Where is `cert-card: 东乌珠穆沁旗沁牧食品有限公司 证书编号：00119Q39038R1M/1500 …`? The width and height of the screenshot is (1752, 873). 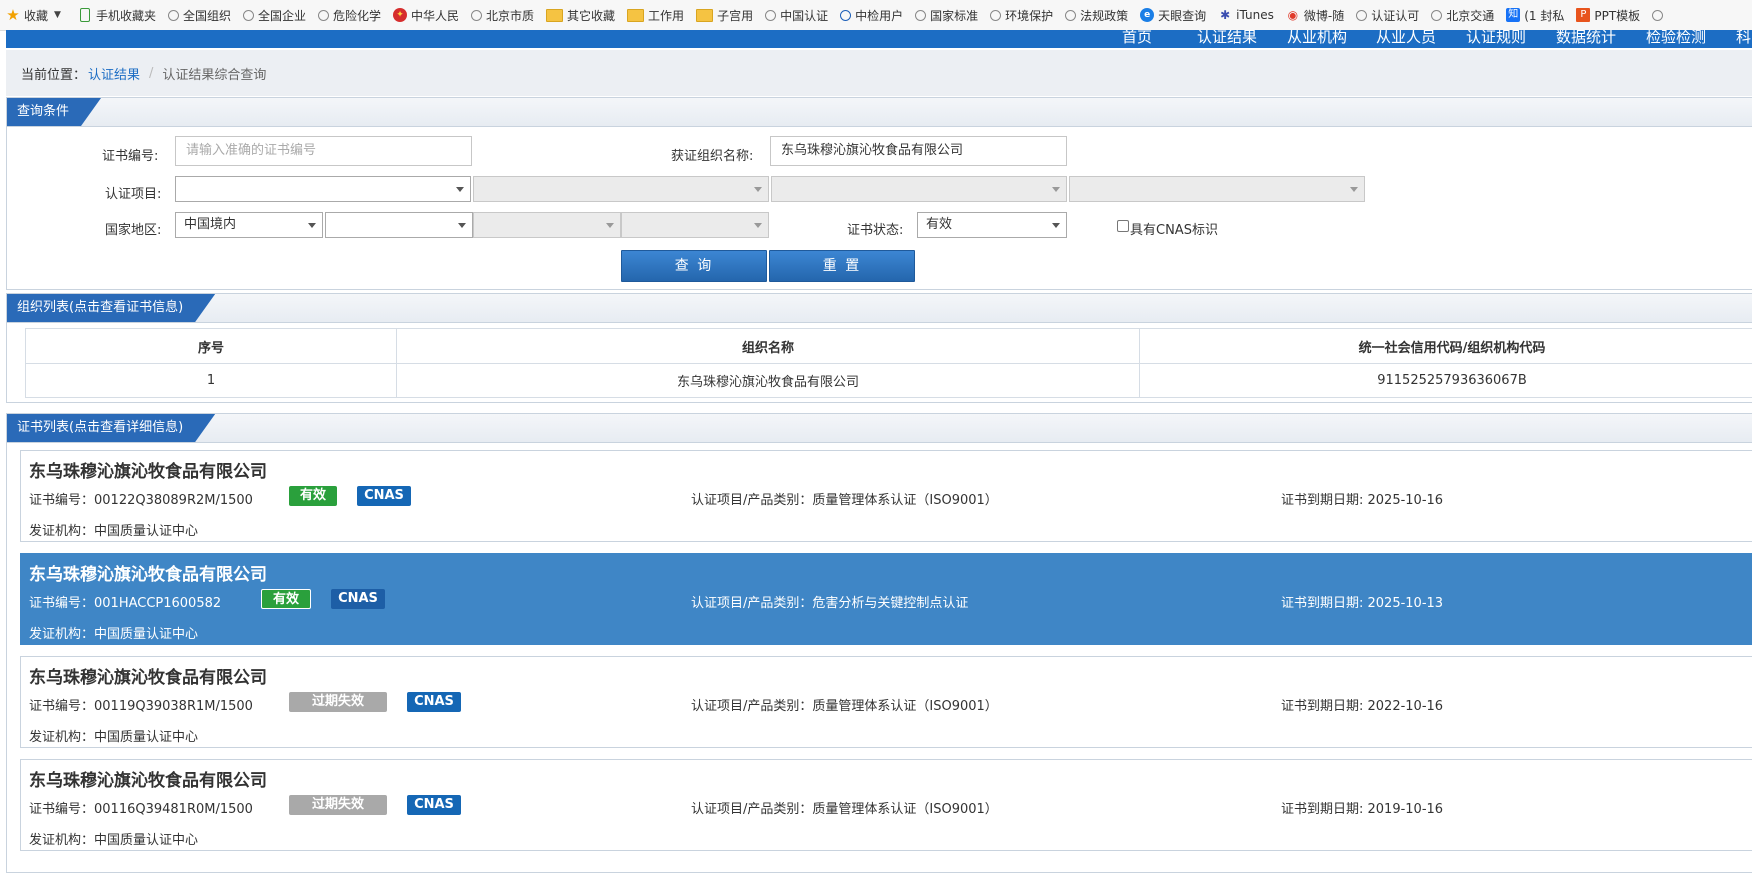
cert-card: 东乌珠穆沁旗沁牧食品有限公司 证书编号：00119Q39038R1M/1500 … is located at coordinates (886, 702).